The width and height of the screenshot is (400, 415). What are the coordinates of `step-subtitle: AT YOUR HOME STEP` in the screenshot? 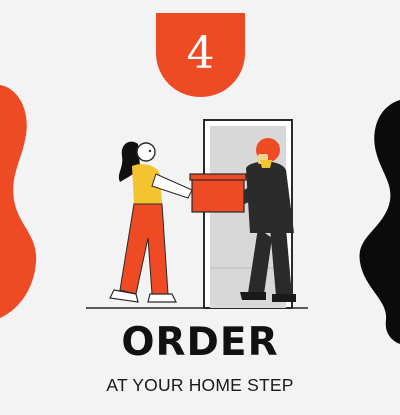 It's located at (200, 385).